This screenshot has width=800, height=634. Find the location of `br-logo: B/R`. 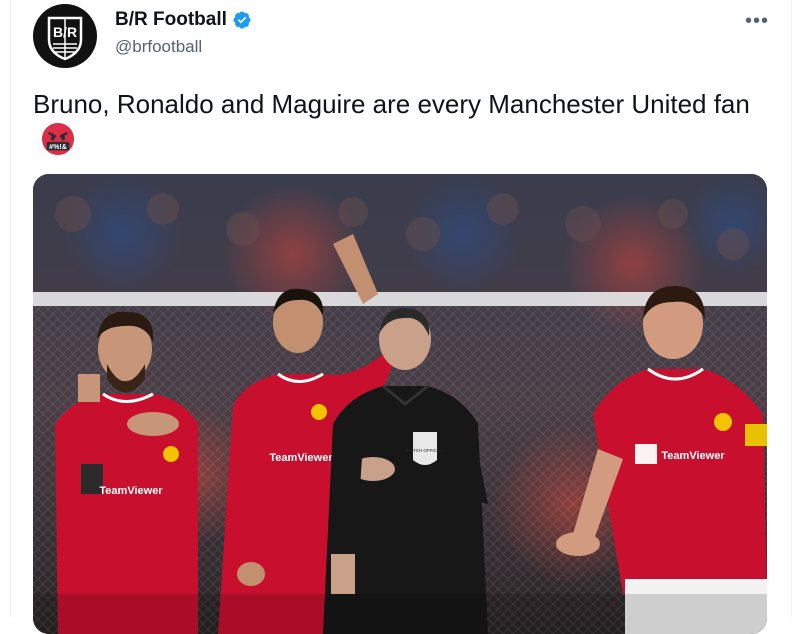

br-logo: B/R is located at coordinates (65, 38).